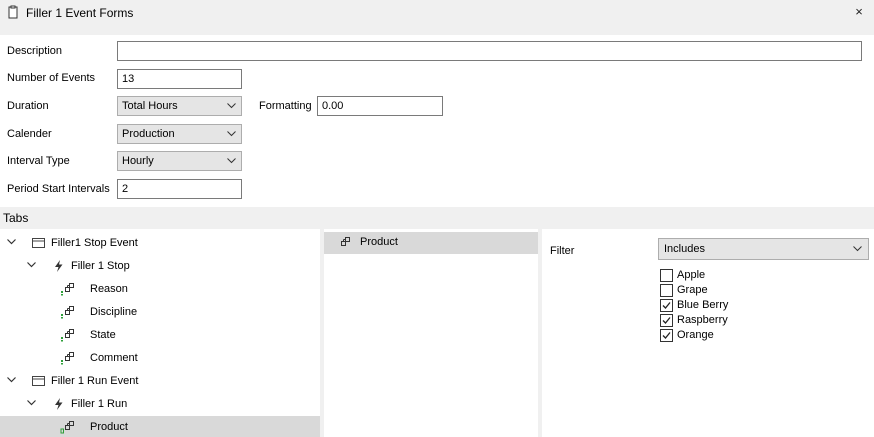 The image size is (874, 437). Describe the element at coordinates (67, 427) in the screenshot. I see `field-filter-icon` at that location.